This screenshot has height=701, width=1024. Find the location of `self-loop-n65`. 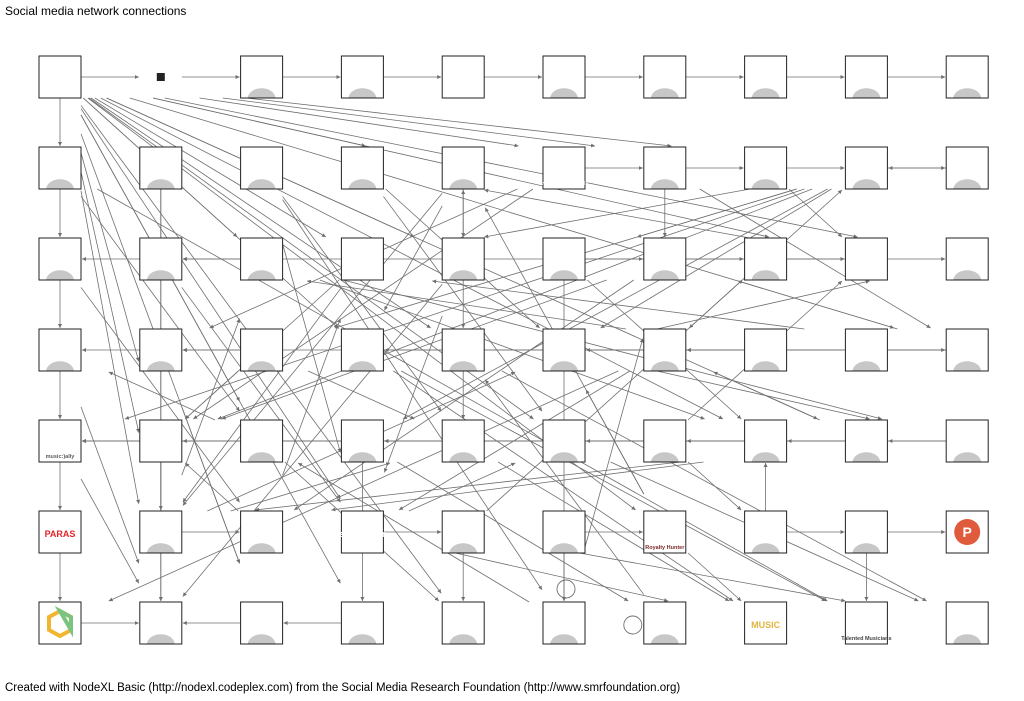

self-loop-n65 is located at coordinates (566, 589).